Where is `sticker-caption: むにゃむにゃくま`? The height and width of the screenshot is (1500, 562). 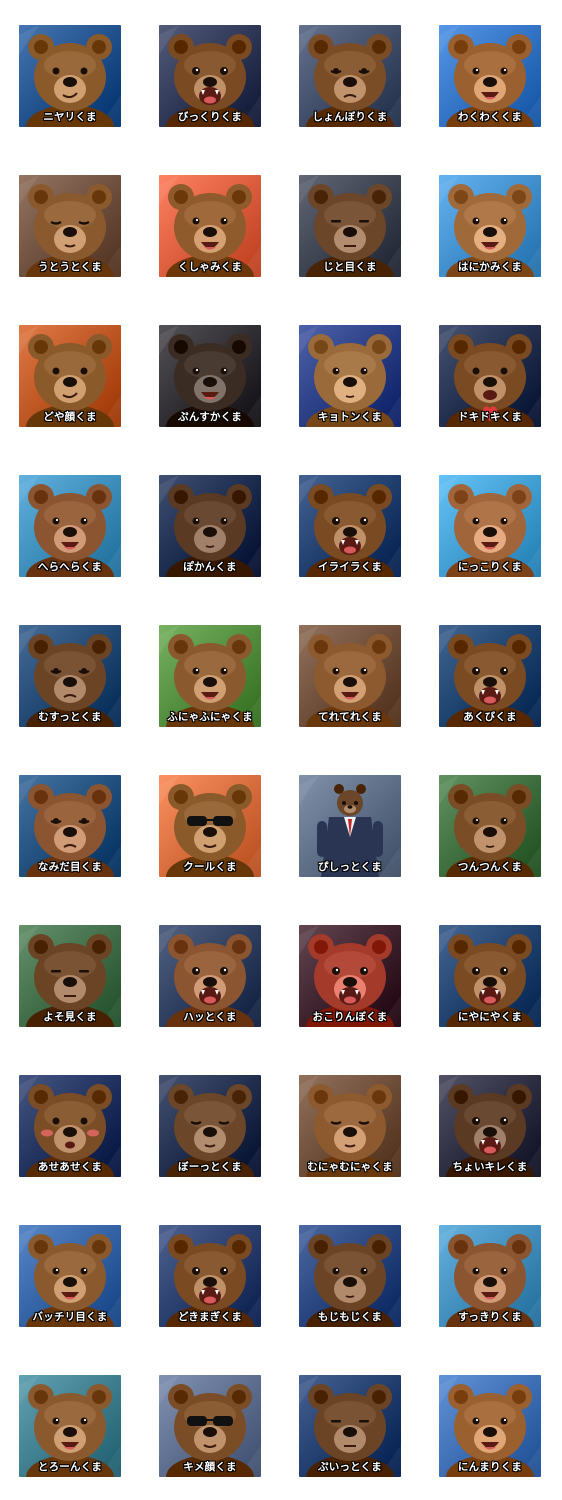
sticker-caption: むにゃむにゃくま is located at coordinates (350, 1167).